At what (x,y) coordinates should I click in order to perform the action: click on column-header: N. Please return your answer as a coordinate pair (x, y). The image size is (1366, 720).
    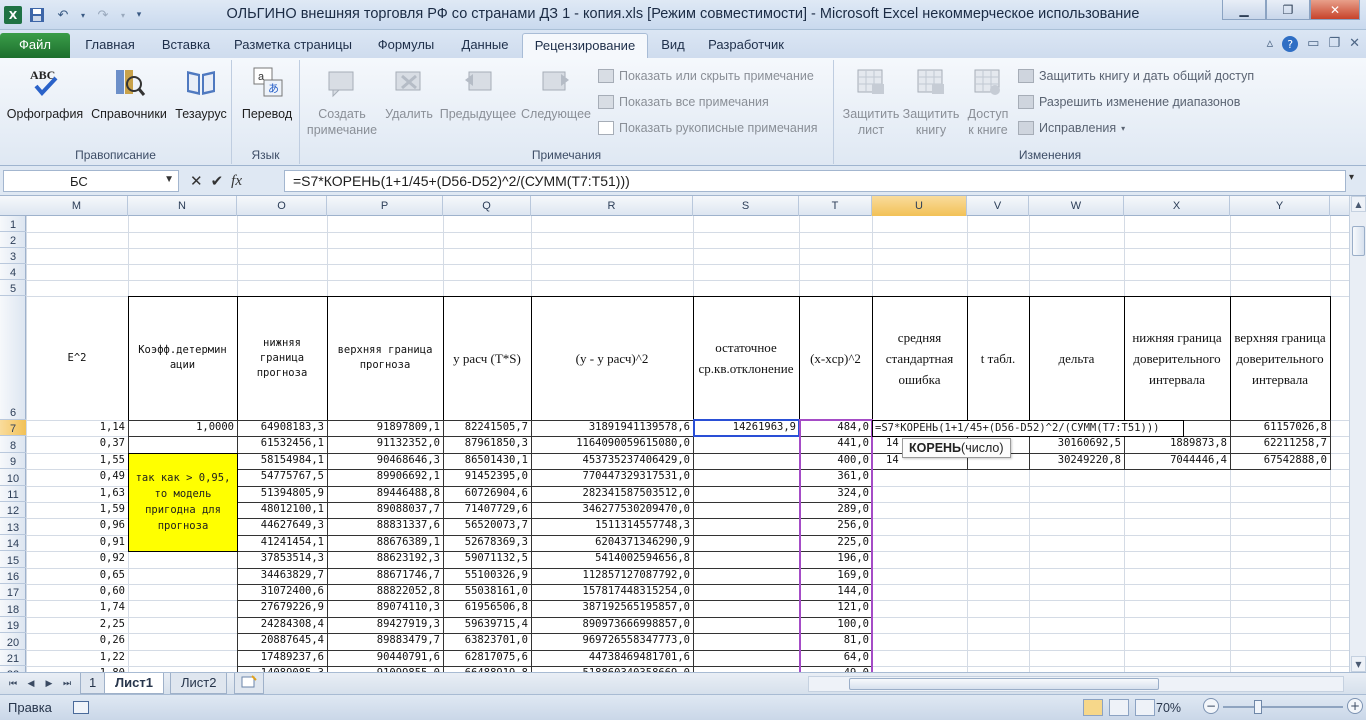
    Looking at the image, I should click on (182, 206).